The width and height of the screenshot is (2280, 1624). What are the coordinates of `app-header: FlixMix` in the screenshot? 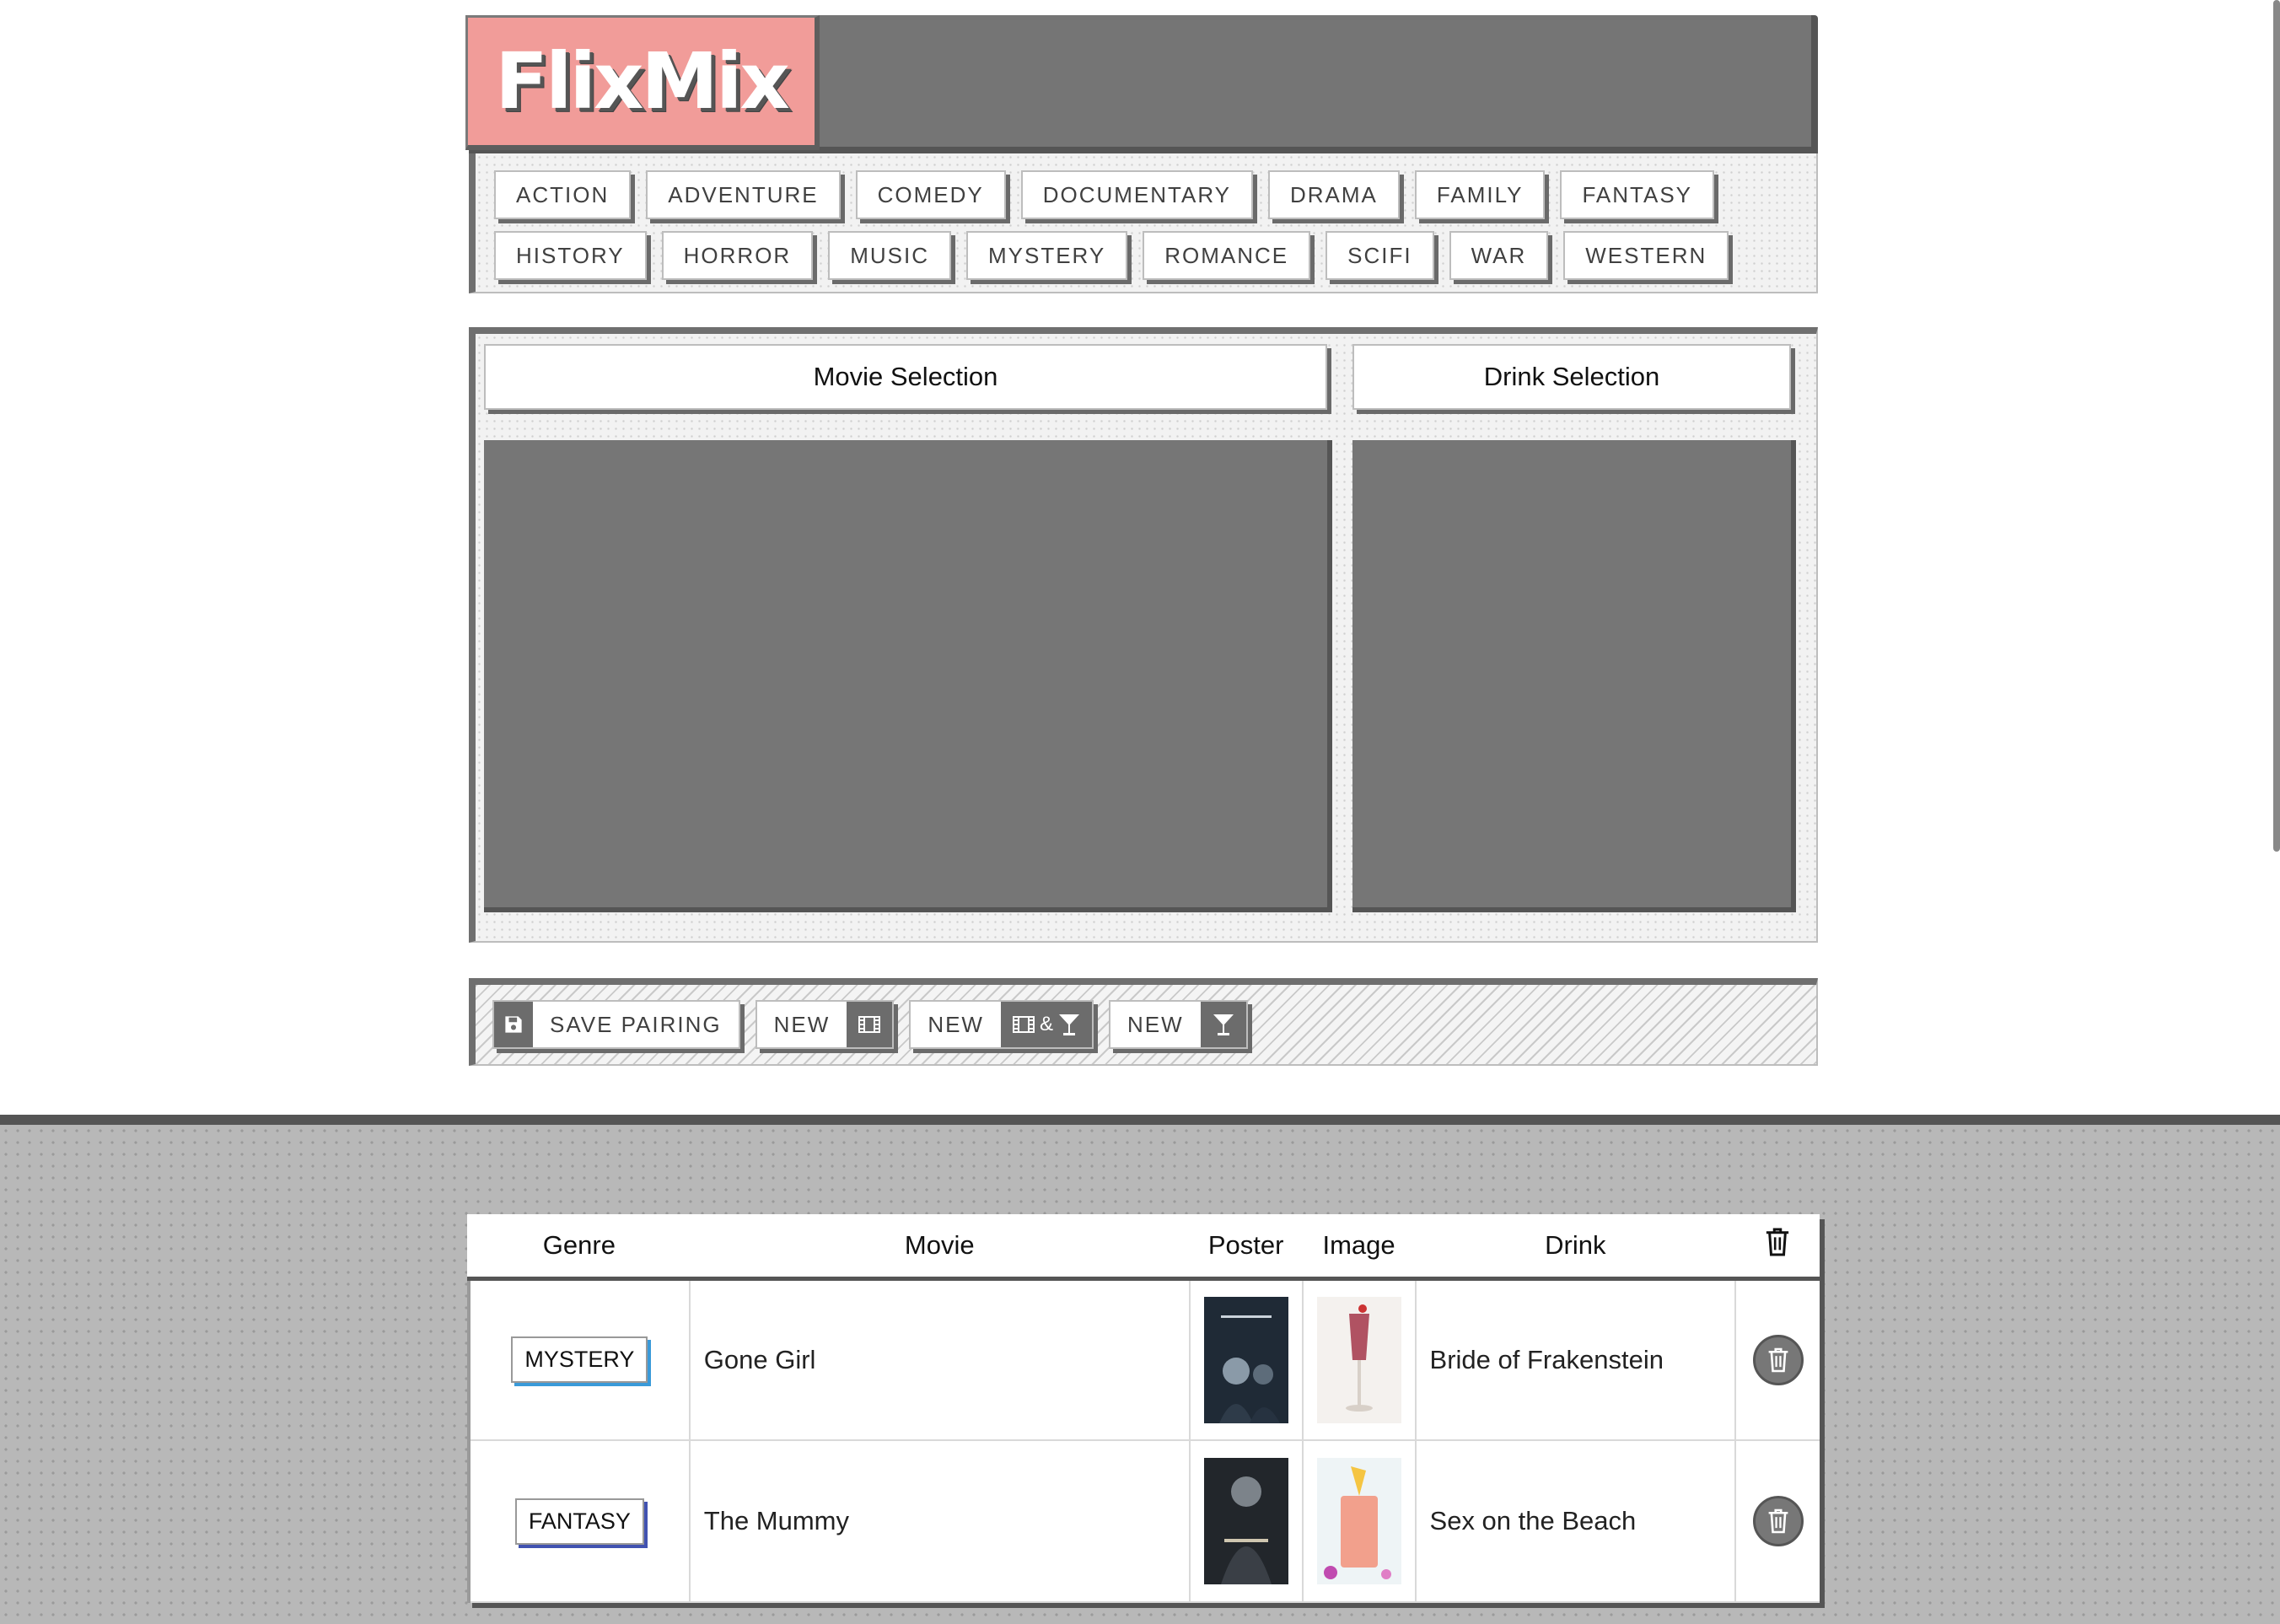 It's located at (1141, 84).